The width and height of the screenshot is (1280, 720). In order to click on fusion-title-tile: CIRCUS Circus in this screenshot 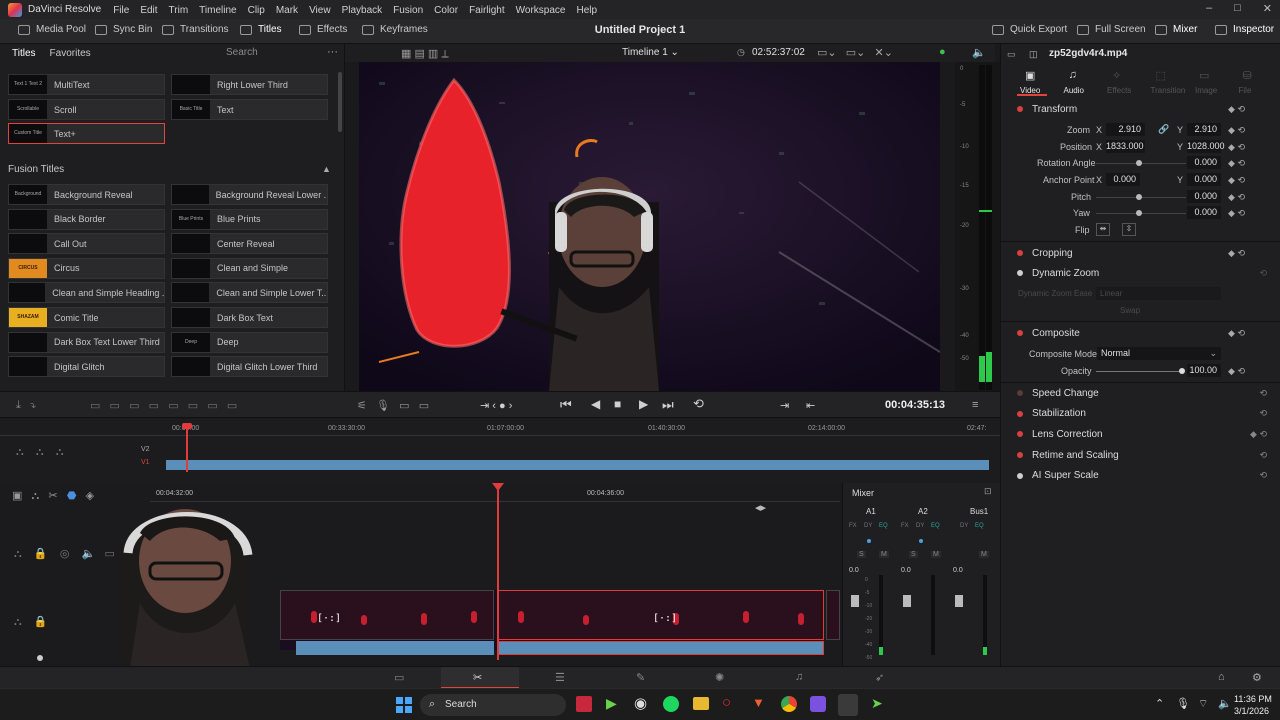, I will do `click(86, 268)`.